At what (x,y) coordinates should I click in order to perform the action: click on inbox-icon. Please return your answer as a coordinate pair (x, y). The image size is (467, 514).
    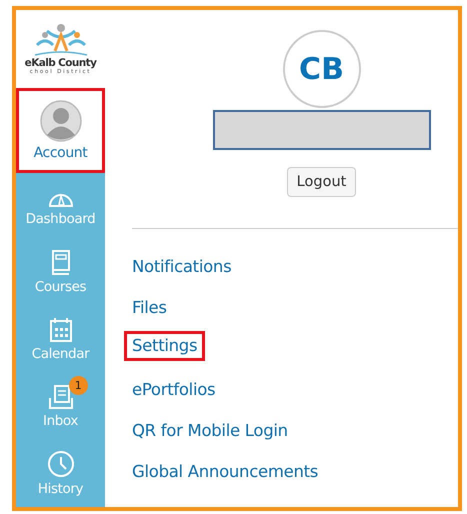
    Looking at the image, I should click on (61, 397).